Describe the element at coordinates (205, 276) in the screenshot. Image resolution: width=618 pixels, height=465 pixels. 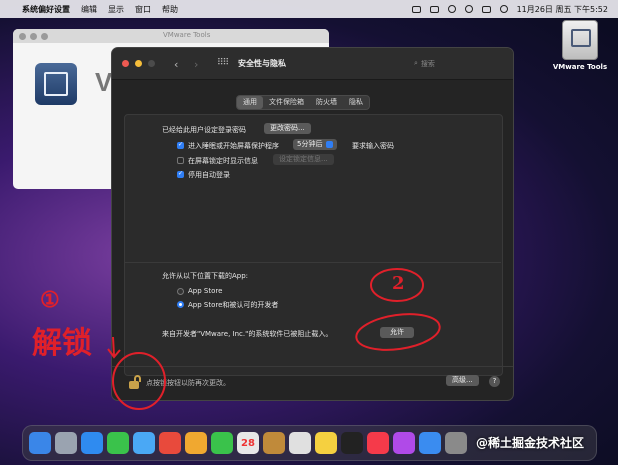
I see `allow-apps-heading: 允许从以下位置下载的App:` at that location.